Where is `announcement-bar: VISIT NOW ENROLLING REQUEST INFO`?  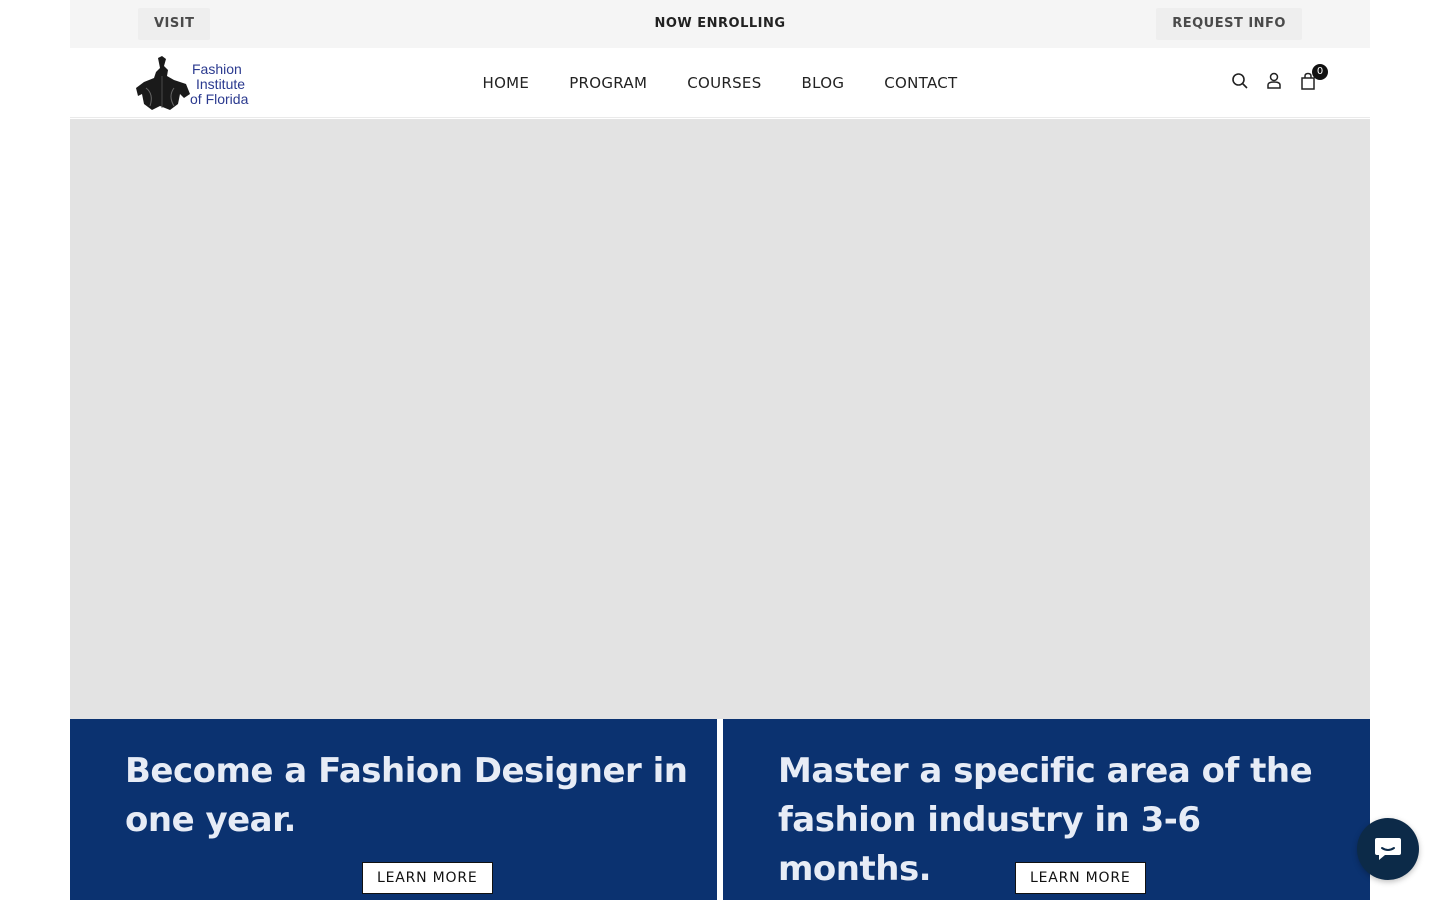 announcement-bar: VISIT NOW ENROLLING REQUEST INFO is located at coordinates (720, 24).